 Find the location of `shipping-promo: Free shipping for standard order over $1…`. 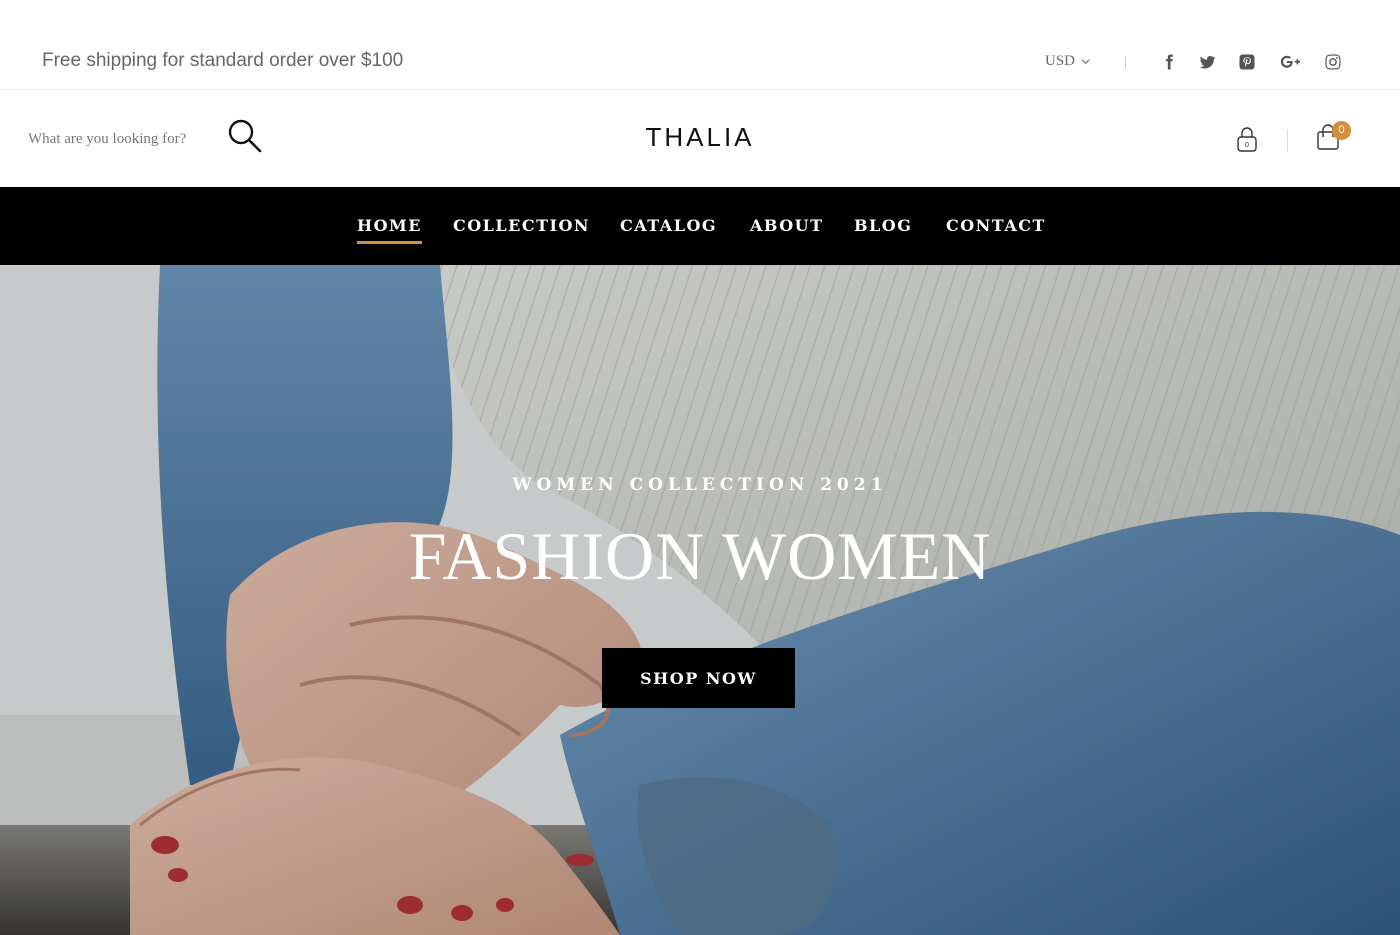

shipping-promo: Free shipping for standard order over $1… is located at coordinates (223, 60).